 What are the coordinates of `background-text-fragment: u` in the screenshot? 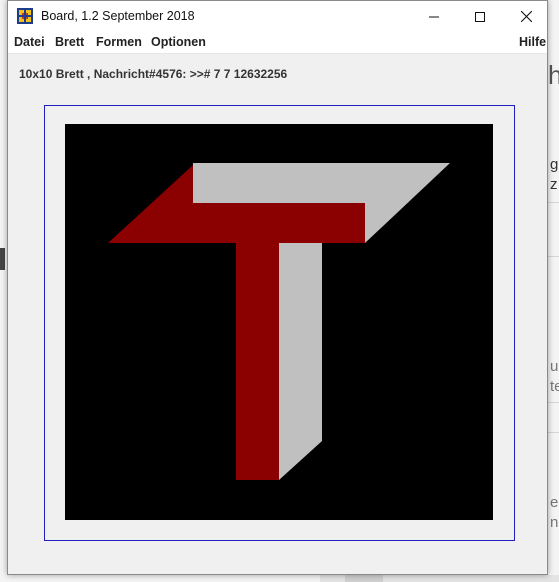 It's located at (554, 366).